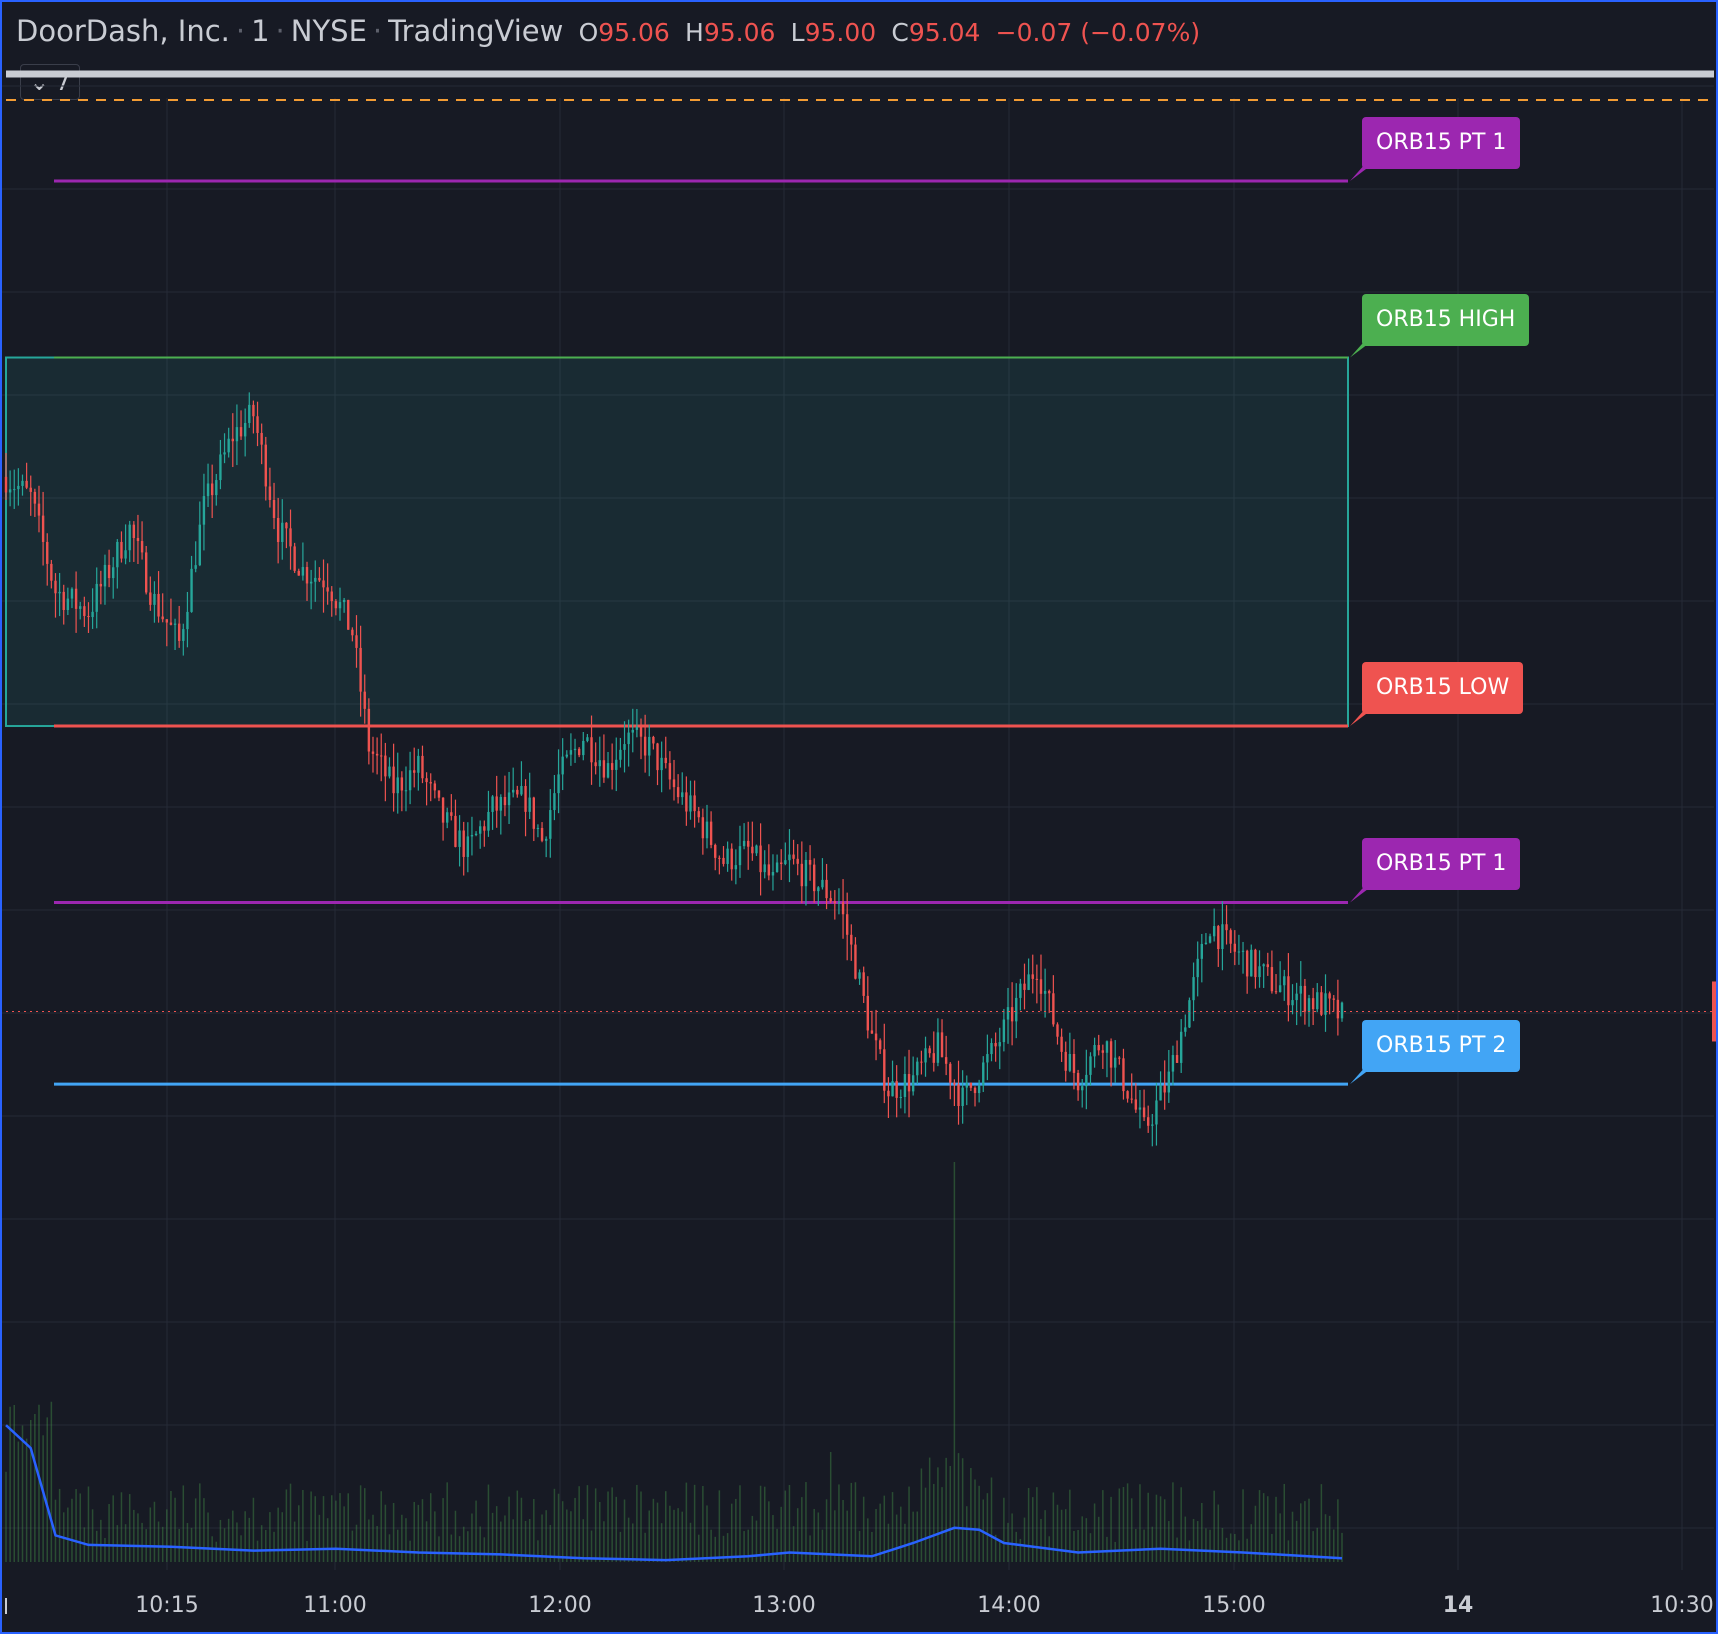 Image resolution: width=1718 pixels, height=1634 pixels. I want to click on x-tick-label-1: 11:00, so click(334, 1605).